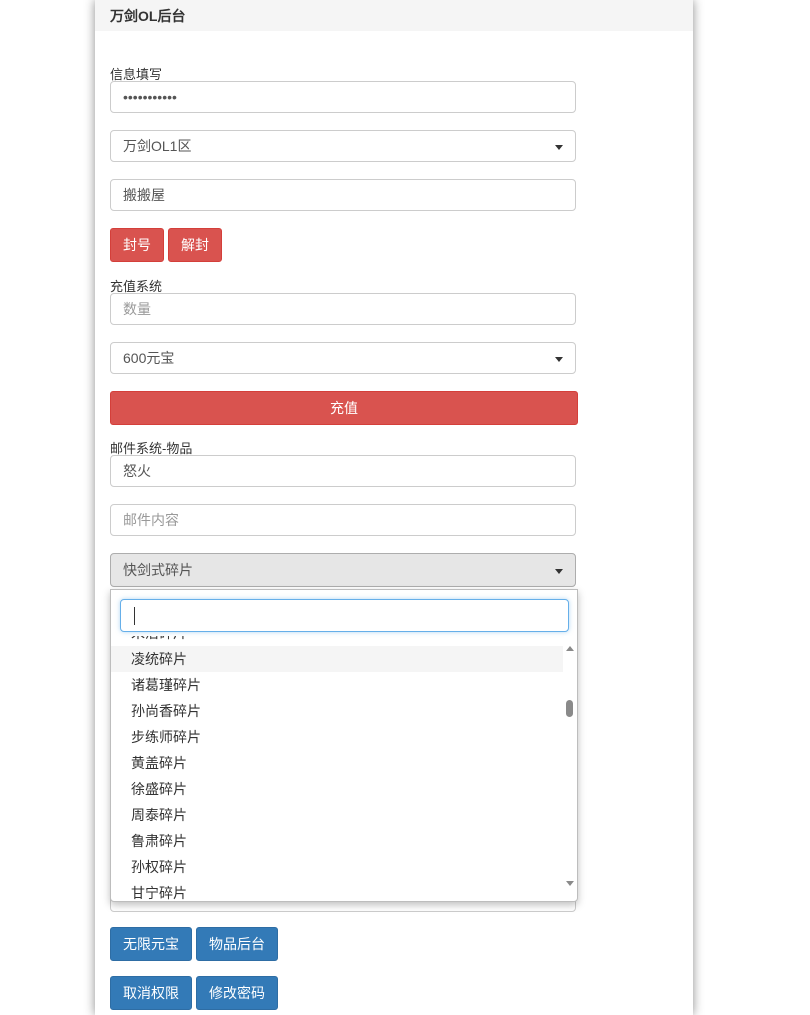 The height and width of the screenshot is (1015, 810). What do you see at coordinates (344, 615) in the screenshot?
I see `dropdown-search-input` at bounding box center [344, 615].